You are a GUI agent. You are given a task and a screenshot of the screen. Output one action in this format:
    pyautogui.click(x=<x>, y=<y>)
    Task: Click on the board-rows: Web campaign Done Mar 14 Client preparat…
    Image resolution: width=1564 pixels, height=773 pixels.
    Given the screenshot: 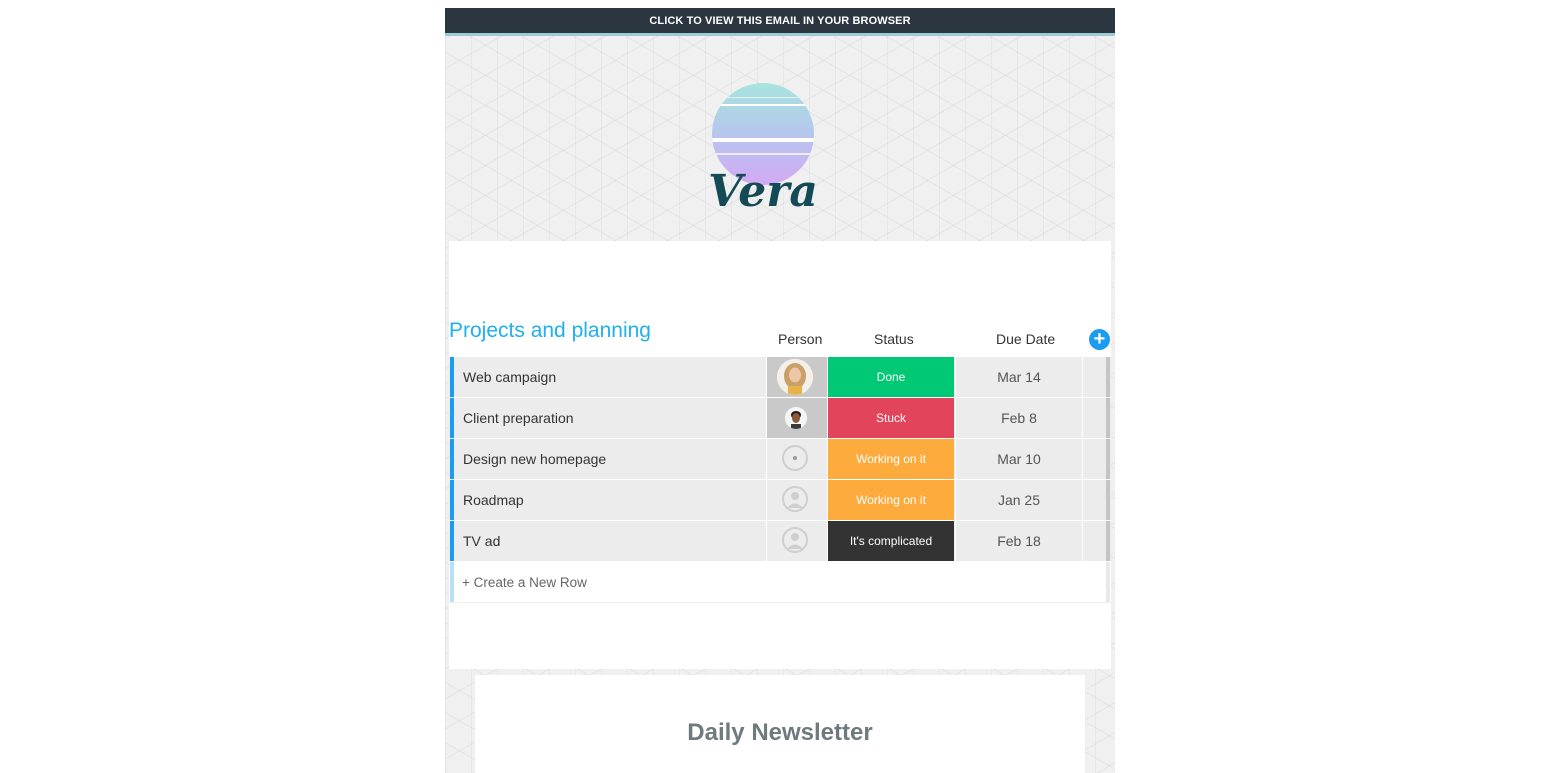 What is the action you would take?
    pyautogui.click(x=780, y=480)
    